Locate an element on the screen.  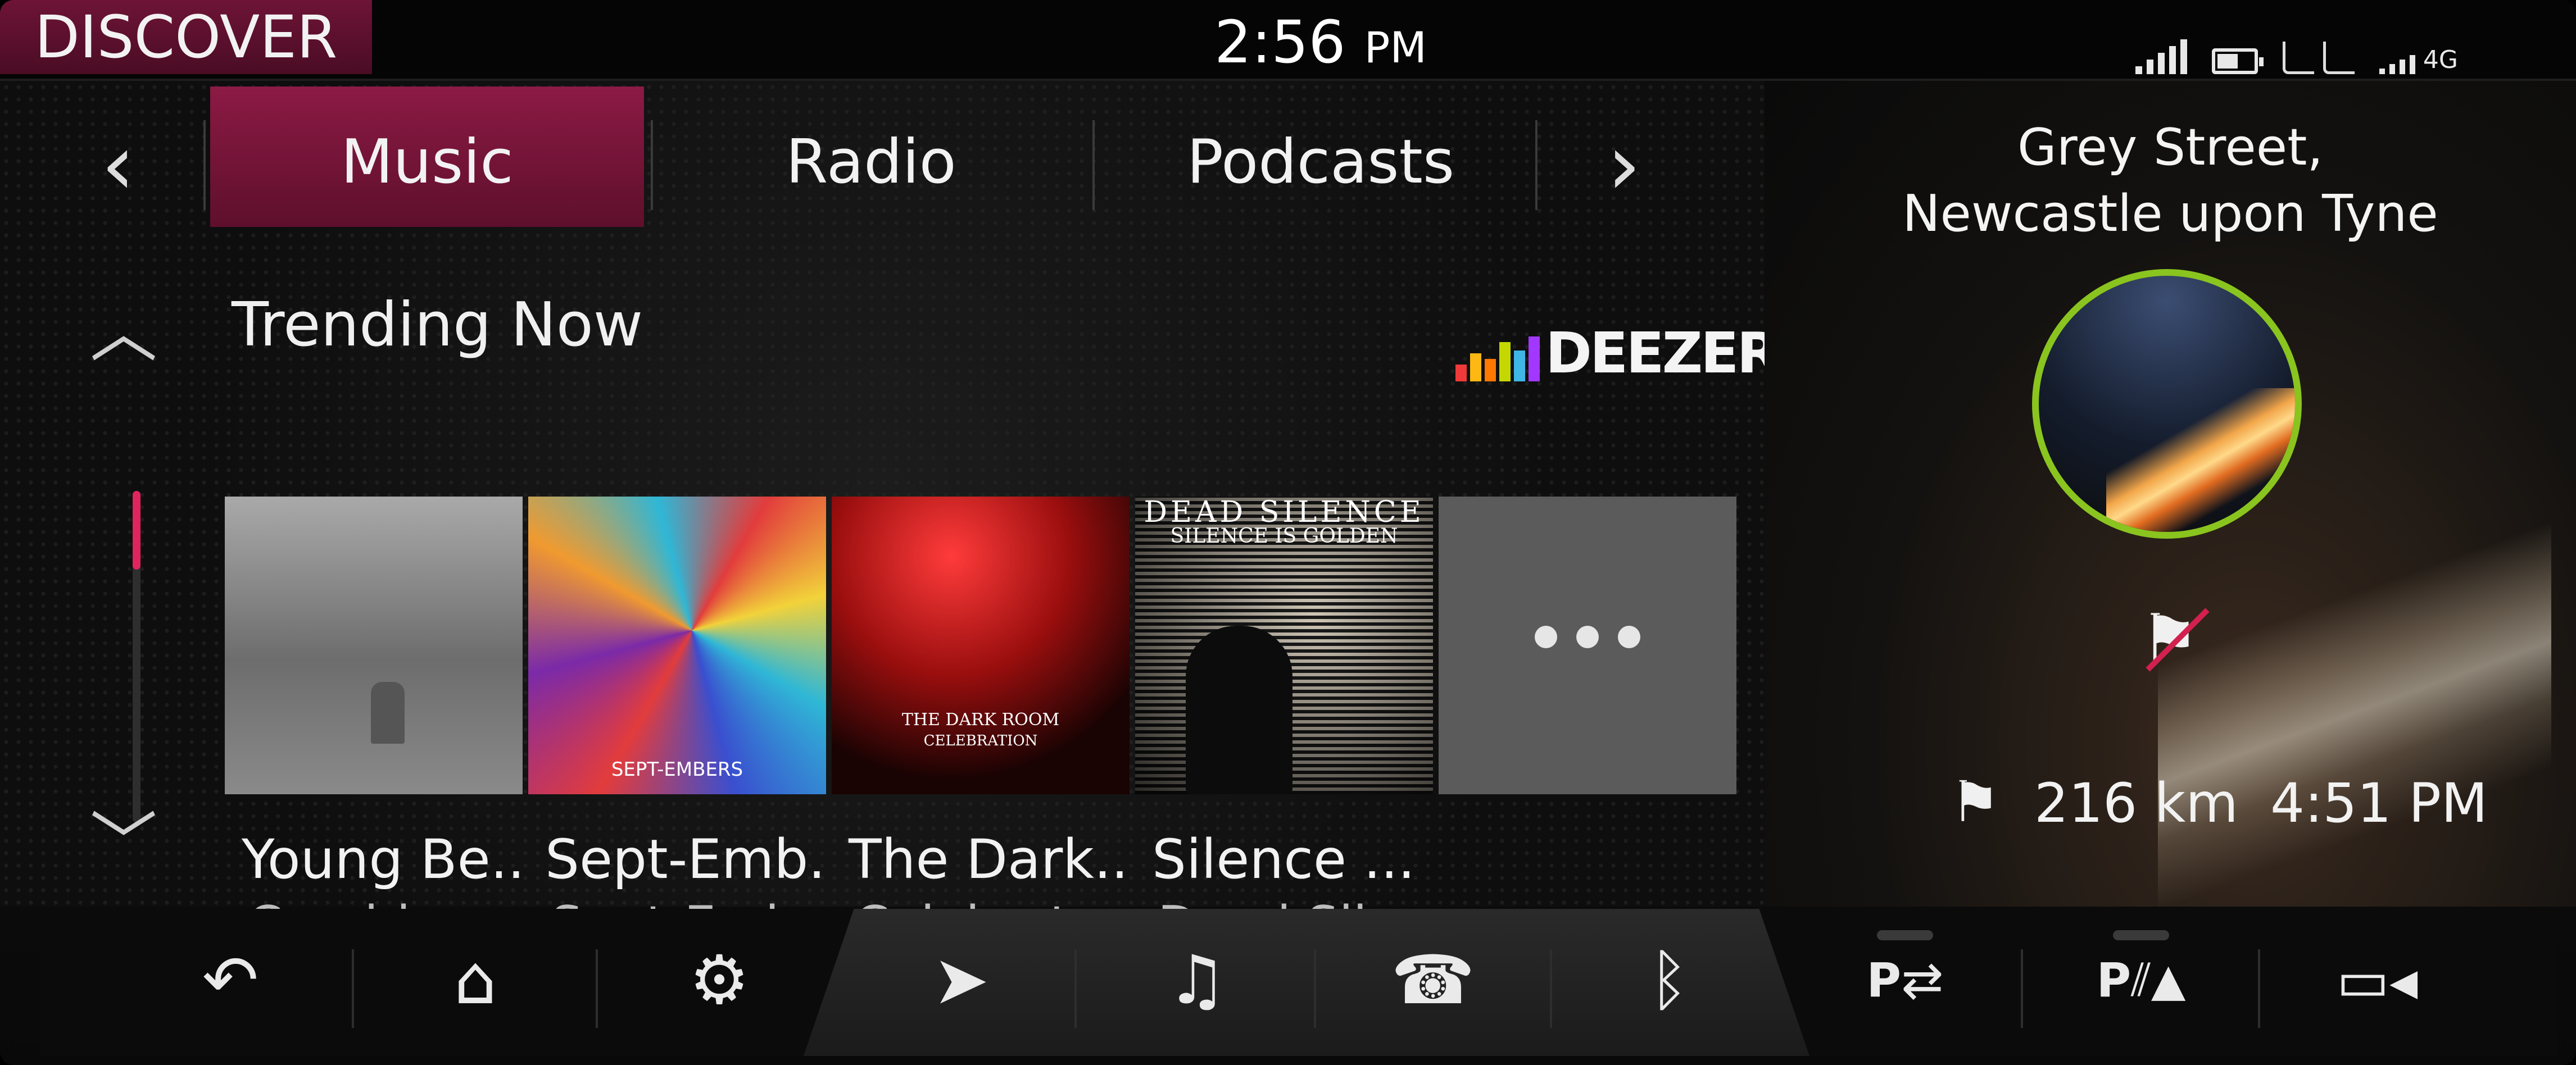
no-route-flag-icon: ⚑ is located at coordinates (2169, 639).